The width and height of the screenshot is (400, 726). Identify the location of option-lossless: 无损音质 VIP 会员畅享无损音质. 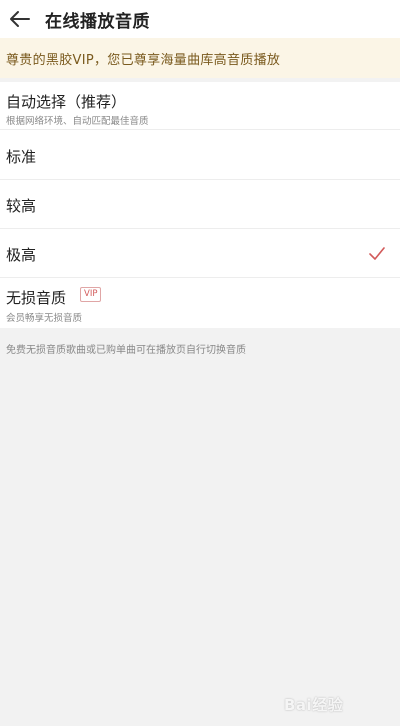
(200, 304).